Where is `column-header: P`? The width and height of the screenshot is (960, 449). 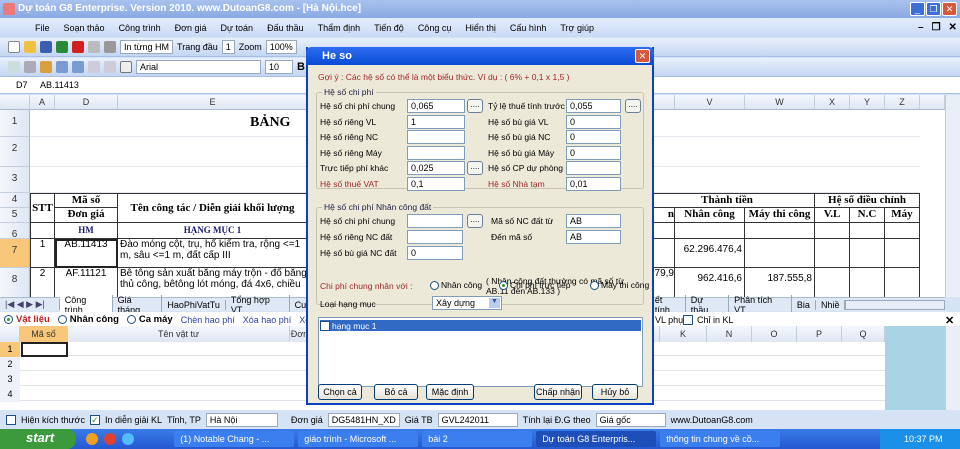 column-header: P is located at coordinates (819, 334).